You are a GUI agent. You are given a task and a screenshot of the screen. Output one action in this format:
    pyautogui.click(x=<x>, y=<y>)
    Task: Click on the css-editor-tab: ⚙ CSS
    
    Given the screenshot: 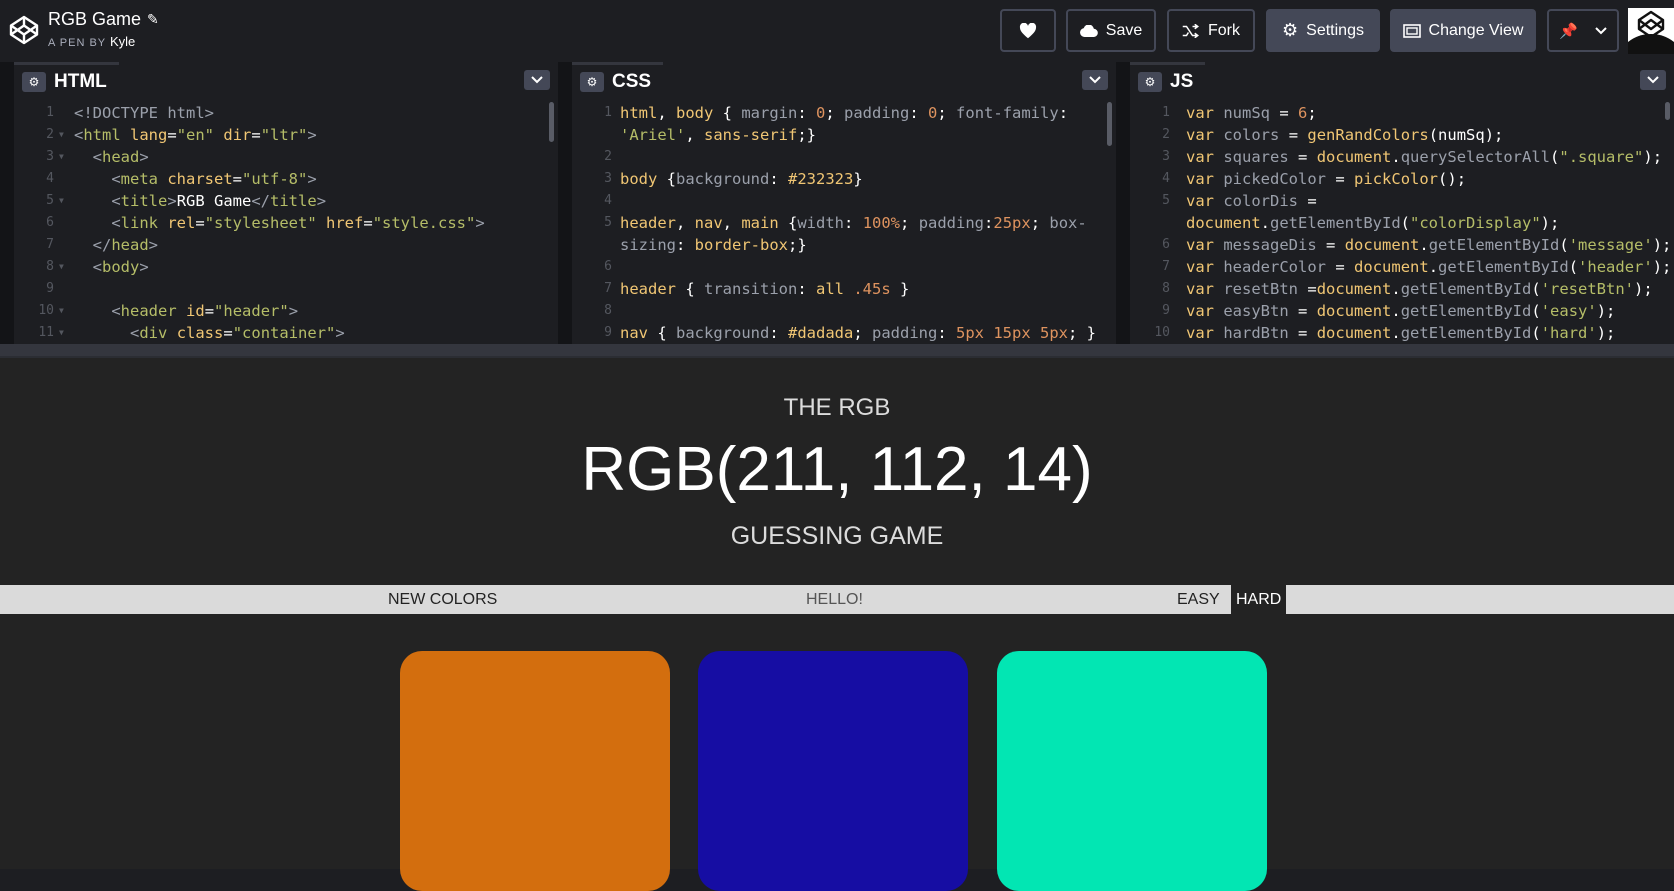 What is the action you would take?
    pyautogui.click(x=618, y=80)
    